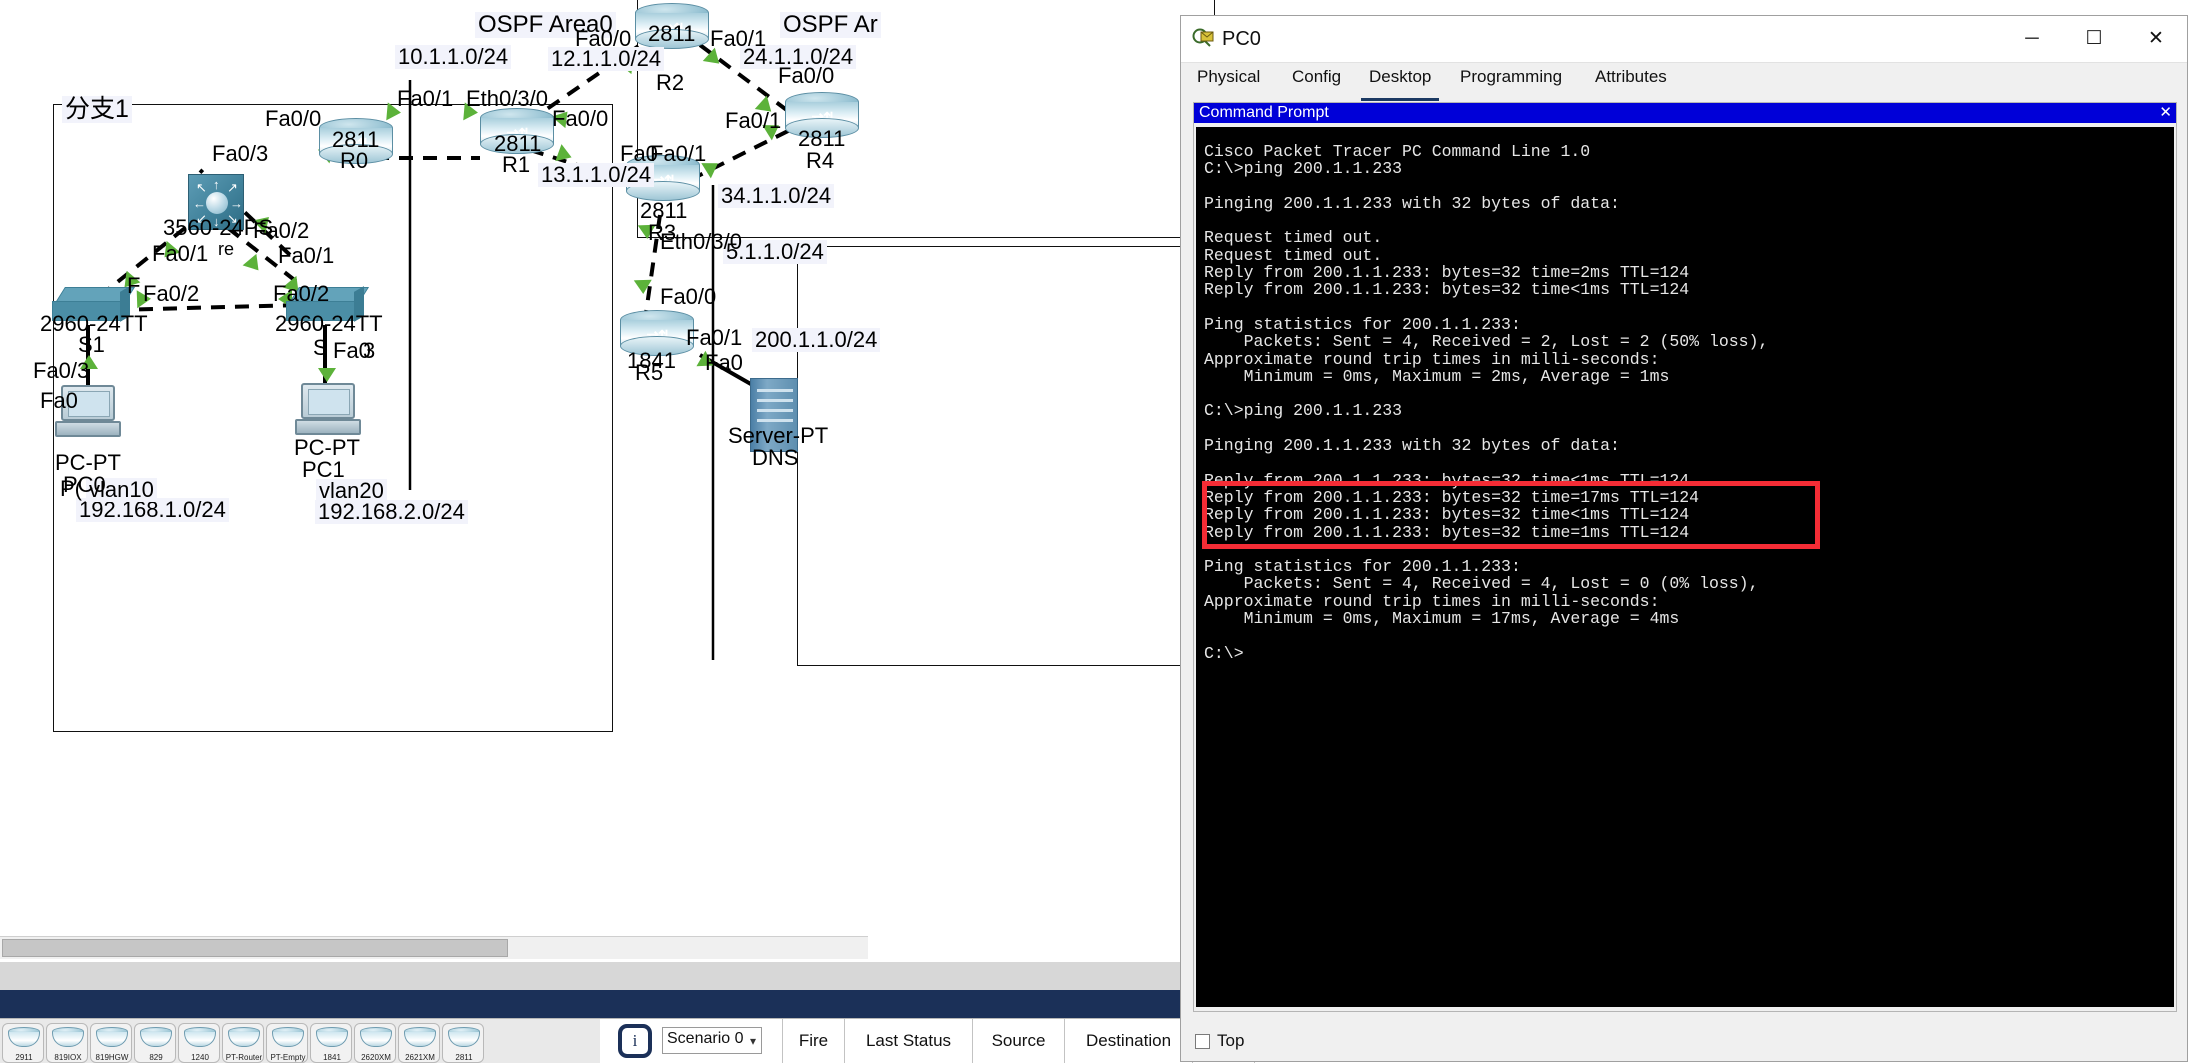  Describe the element at coordinates (354, 160) in the screenshot. I see `device-label-r0-name: R0` at that location.